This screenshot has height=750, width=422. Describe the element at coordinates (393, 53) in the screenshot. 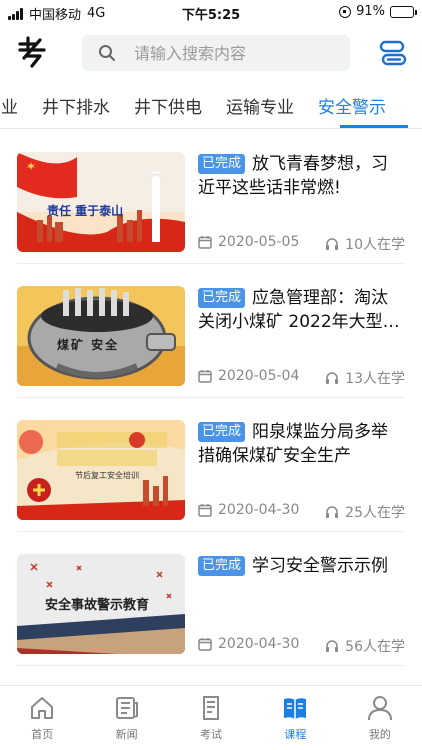

I see `category-menu-icon` at that location.